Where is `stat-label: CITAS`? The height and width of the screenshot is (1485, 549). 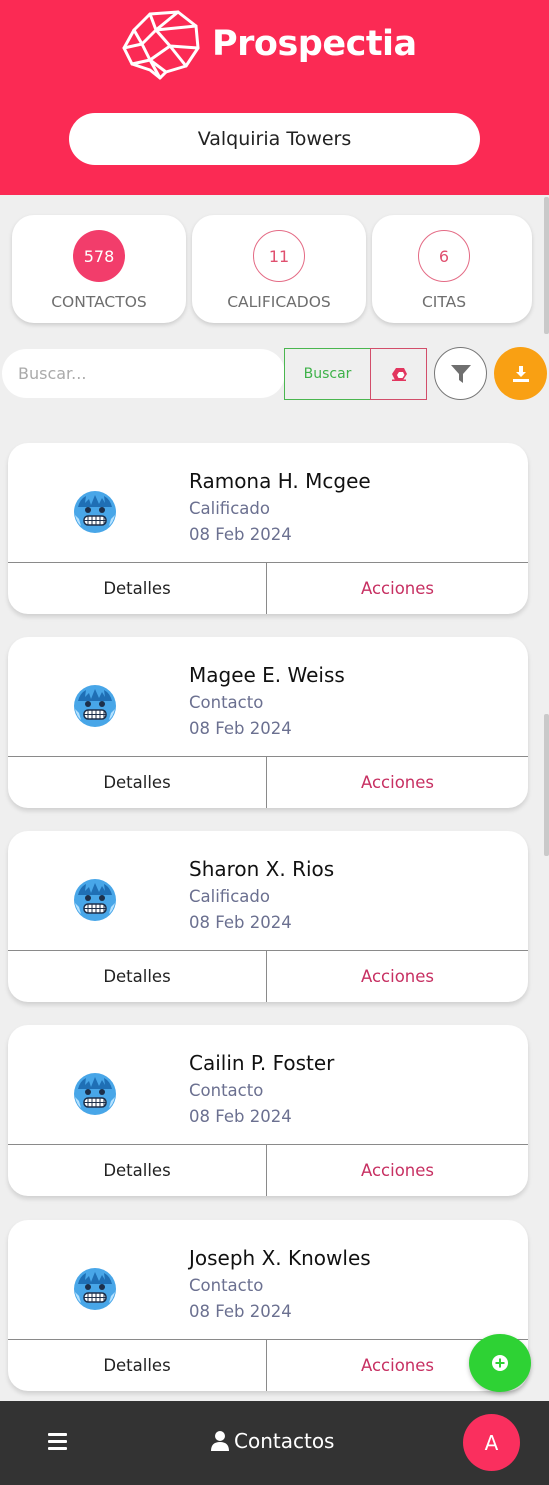
stat-label: CITAS is located at coordinates (444, 302).